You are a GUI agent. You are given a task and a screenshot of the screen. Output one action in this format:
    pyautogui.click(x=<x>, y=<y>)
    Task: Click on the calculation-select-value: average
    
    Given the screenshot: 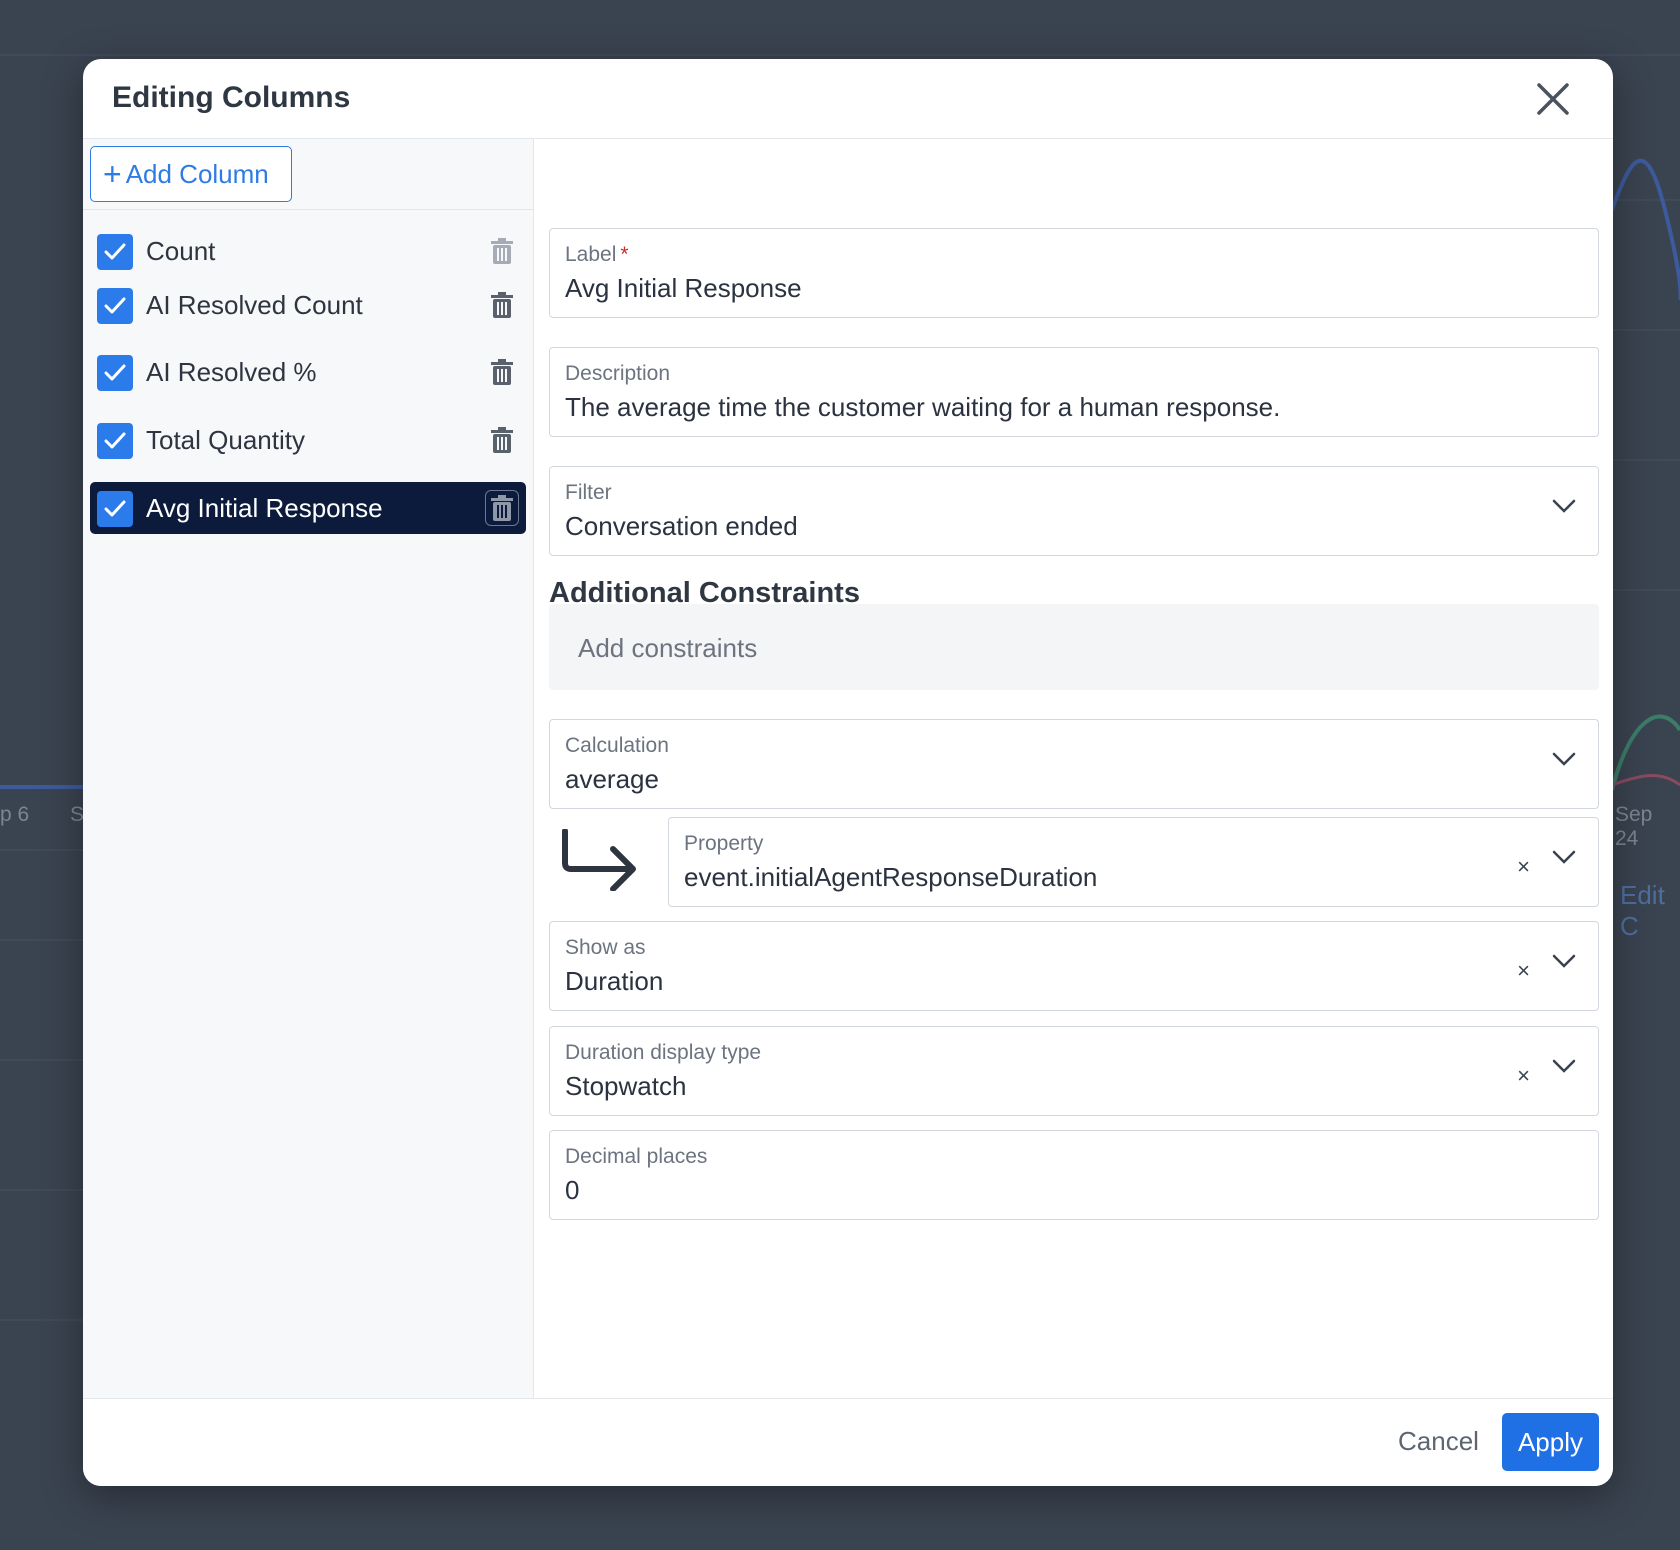 What is the action you would take?
    pyautogui.click(x=612, y=779)
    